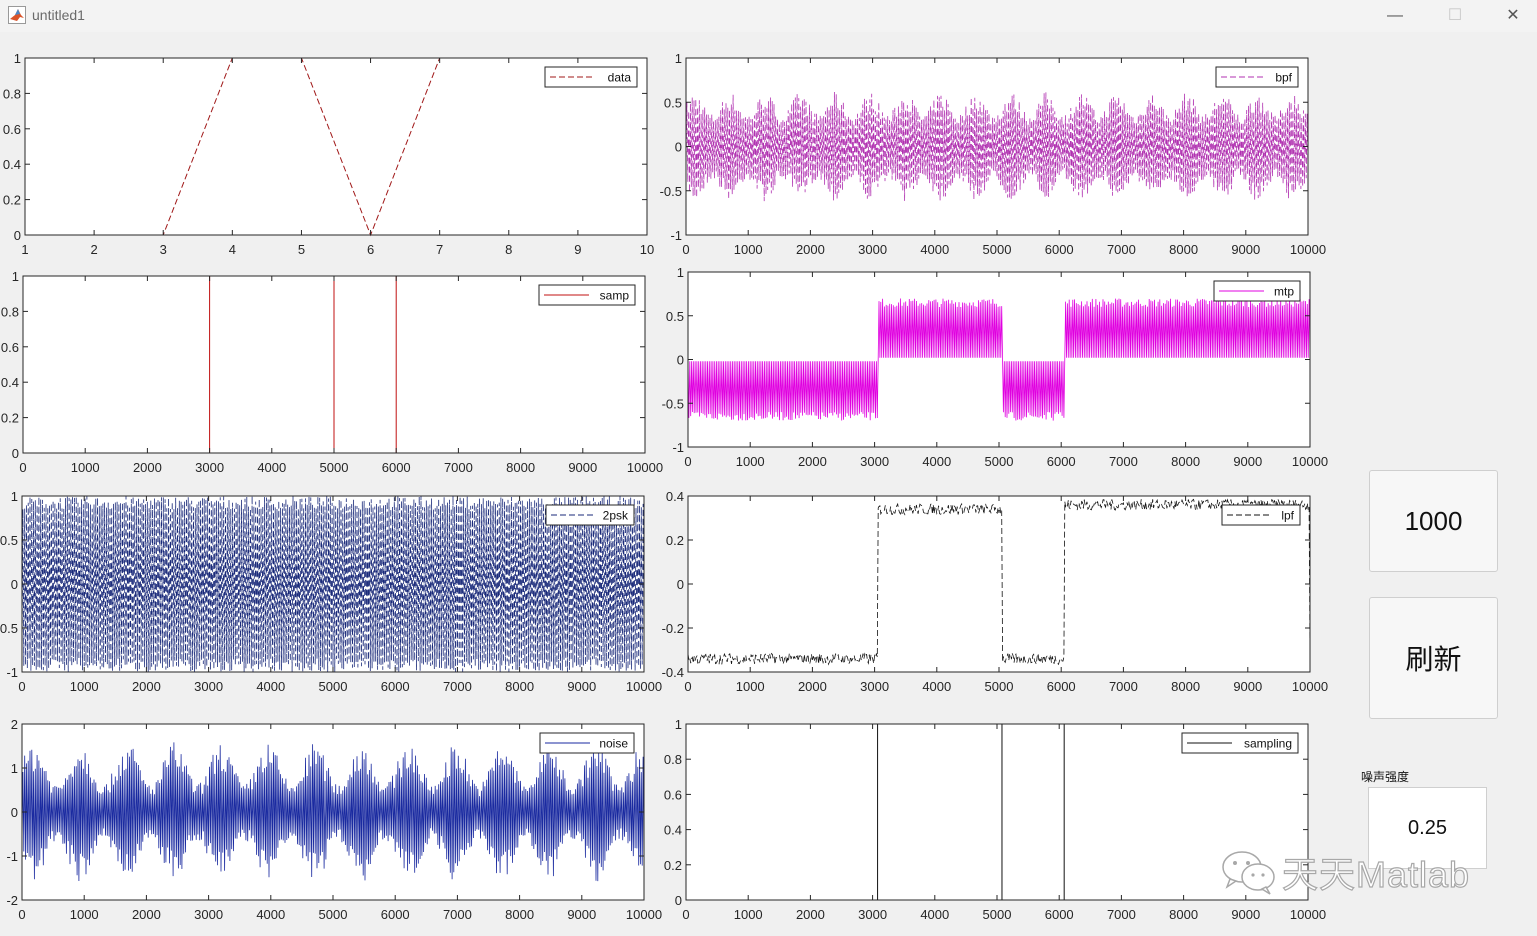 This screenshot has width=1537, height=936. What do you see at coordinates (613, 744) in the screenshot?
I see `legend-label: noise` at bounding box center [613, 744].